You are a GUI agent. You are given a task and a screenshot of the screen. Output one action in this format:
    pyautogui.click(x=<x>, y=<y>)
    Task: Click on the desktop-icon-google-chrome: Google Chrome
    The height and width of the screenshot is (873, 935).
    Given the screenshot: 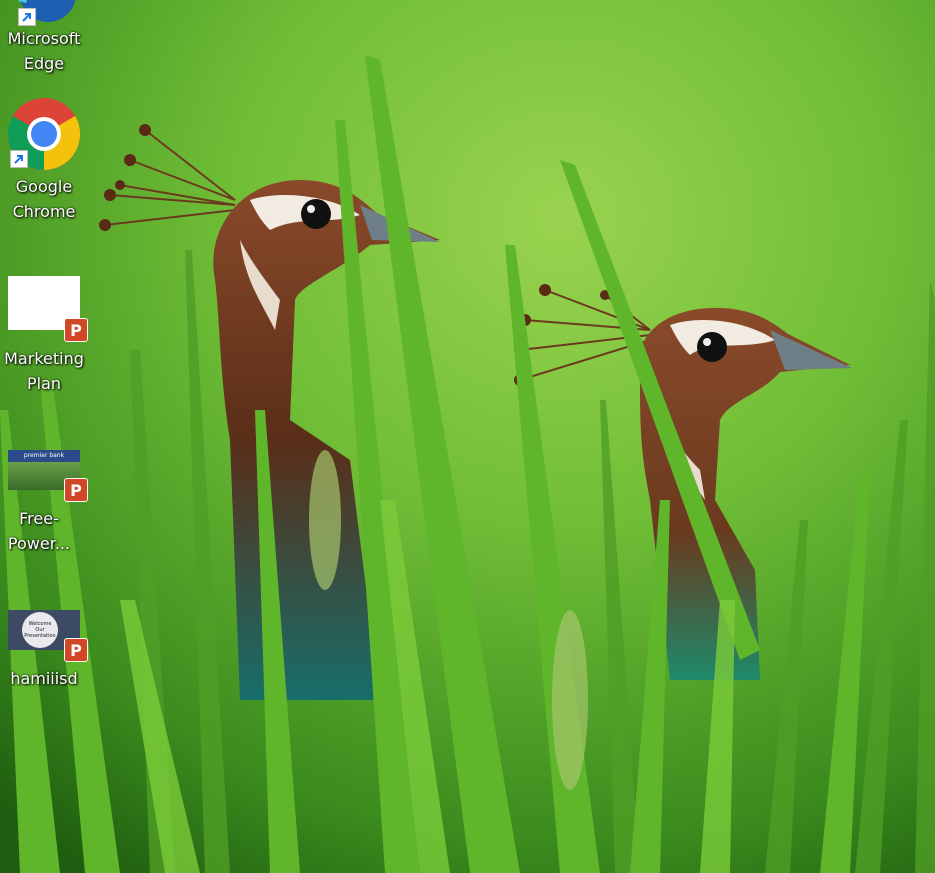 What is the action you would take?
    pyautogui.click(x=44, y=161)
    